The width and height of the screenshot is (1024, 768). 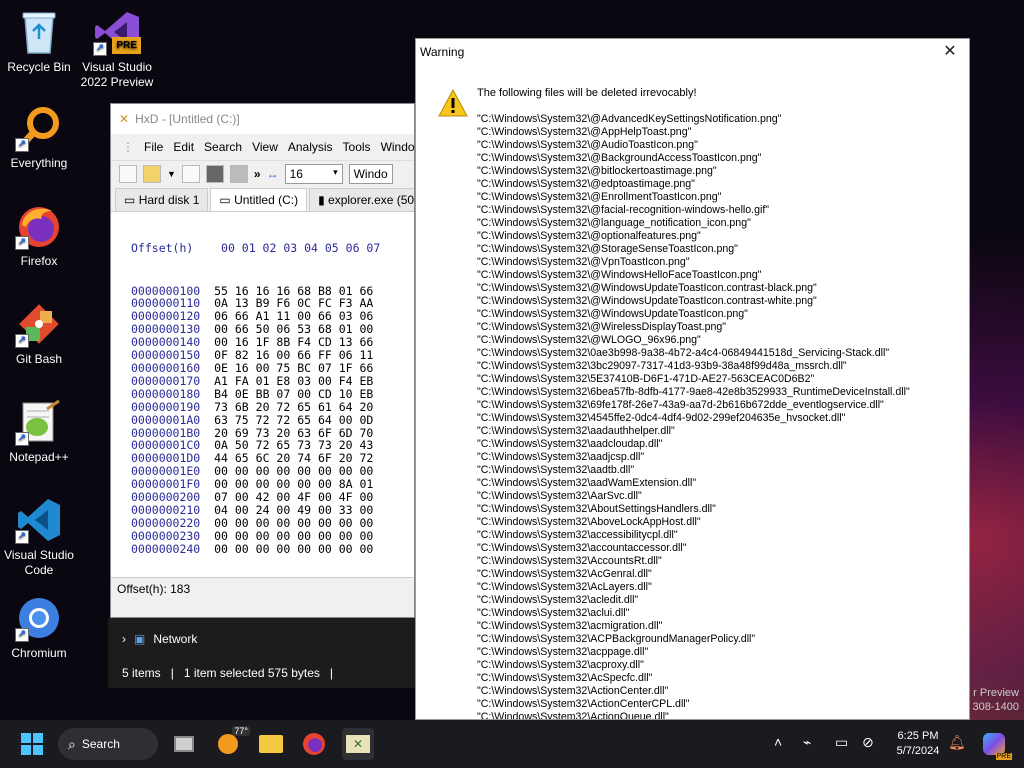 I want to click on hex-offset: 0000000170, so click(x=166, y=380).